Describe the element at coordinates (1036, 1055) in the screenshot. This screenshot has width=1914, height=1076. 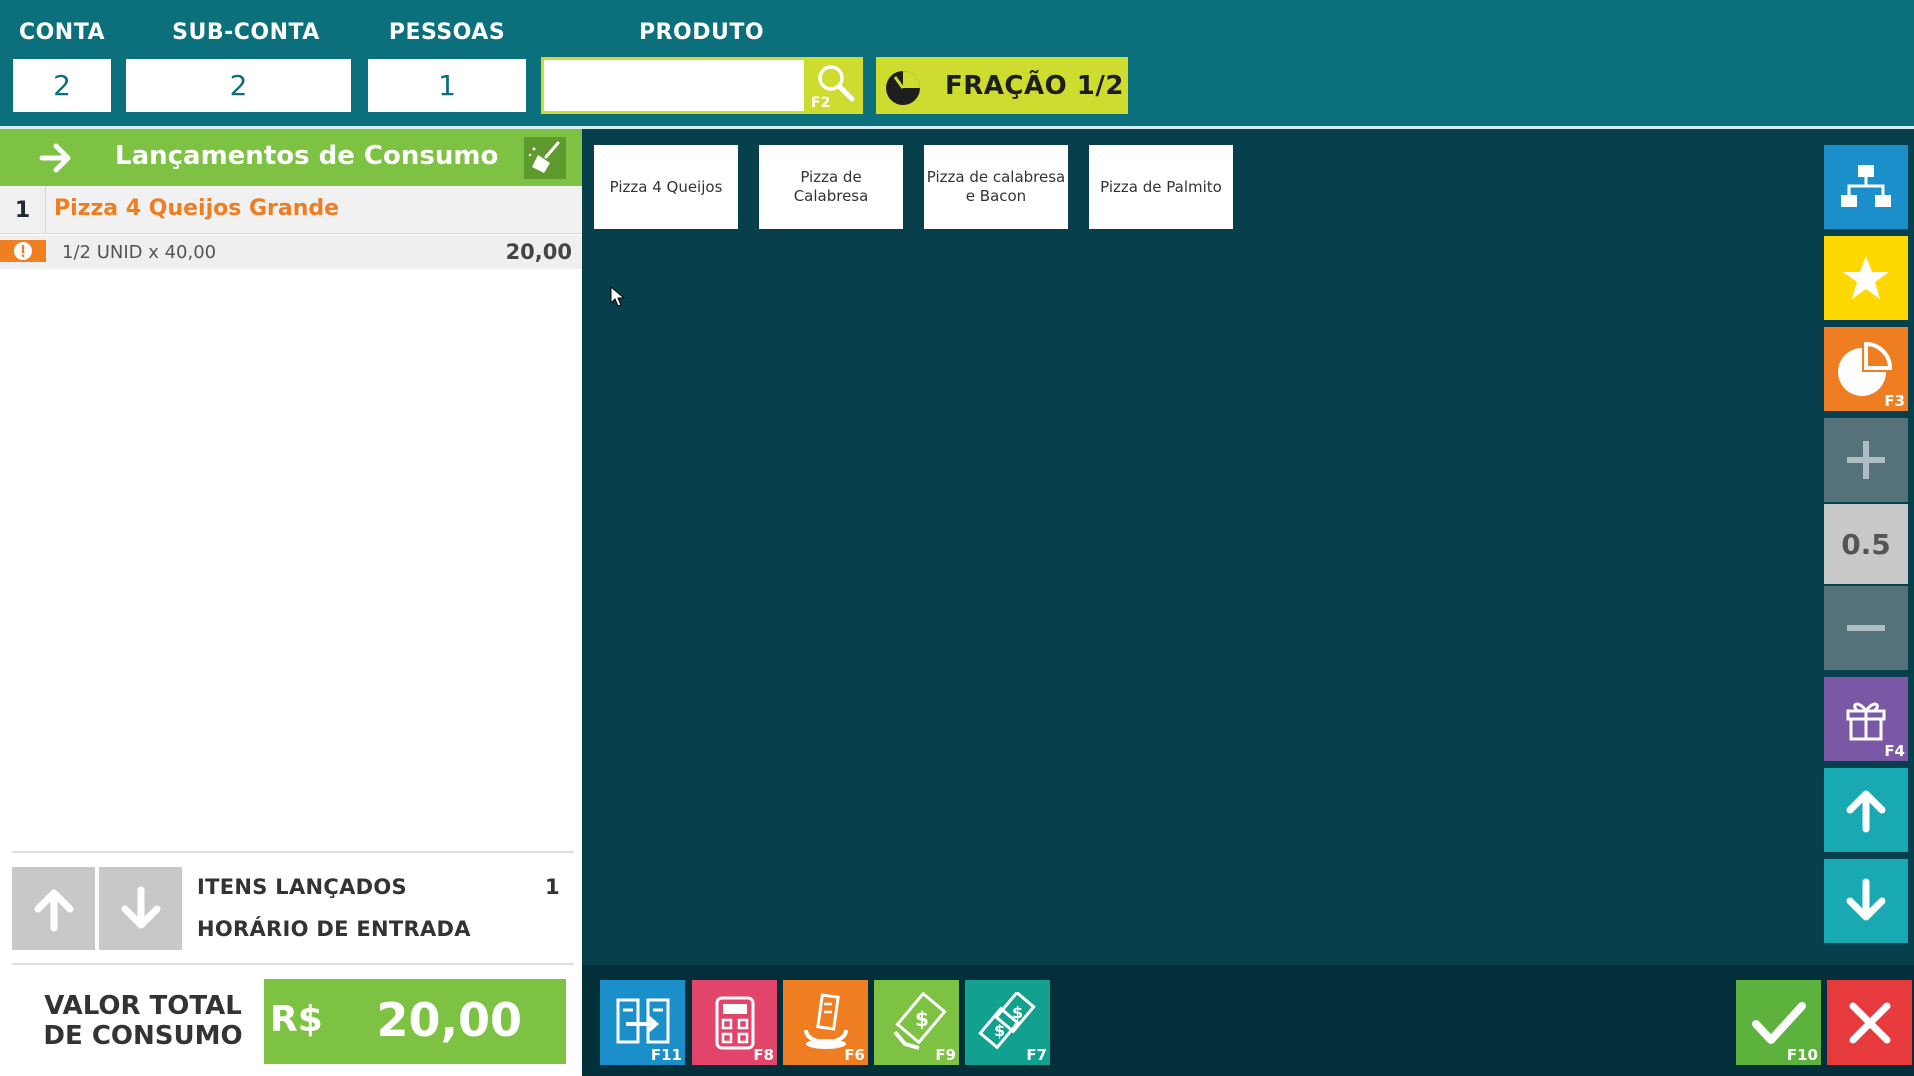
I see `multiple-payment-key-label: F7` at that location.